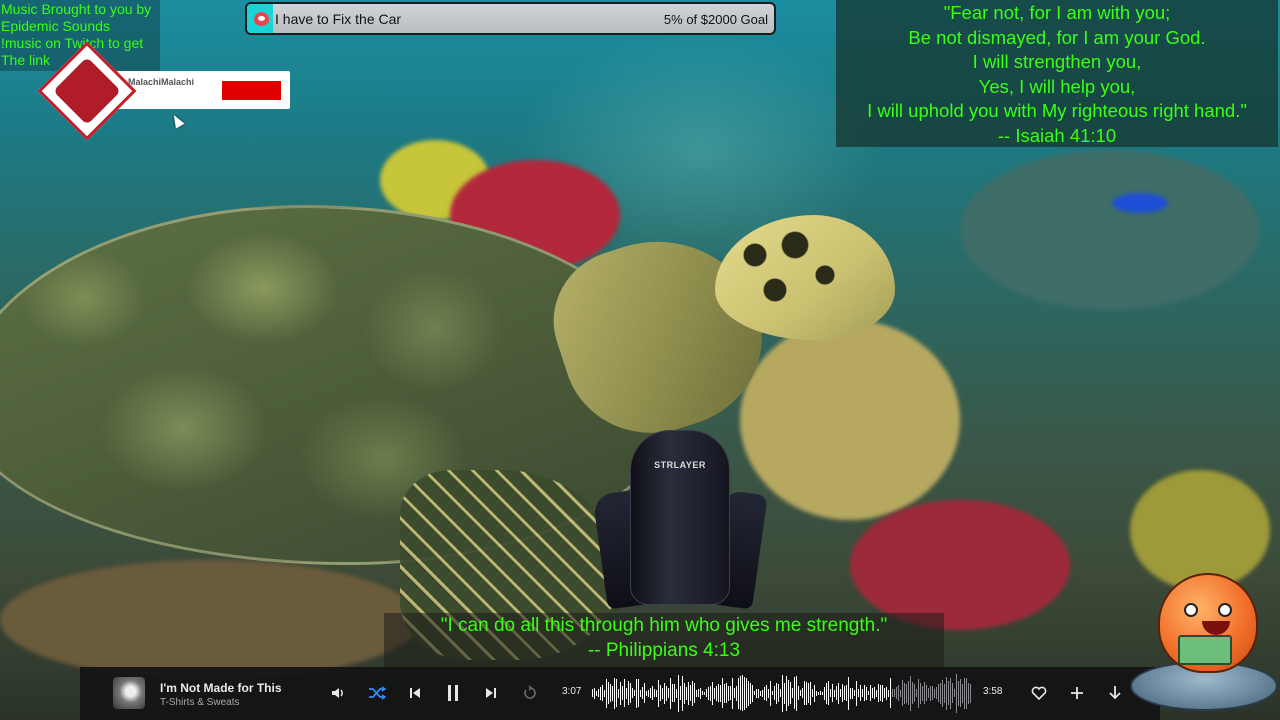 The image size is (1280, 720). What do you see at coordinates (338, 19) in the screenshot?
I see `goal-title: I have to Fix the Car` at bounding box center [338, 19].